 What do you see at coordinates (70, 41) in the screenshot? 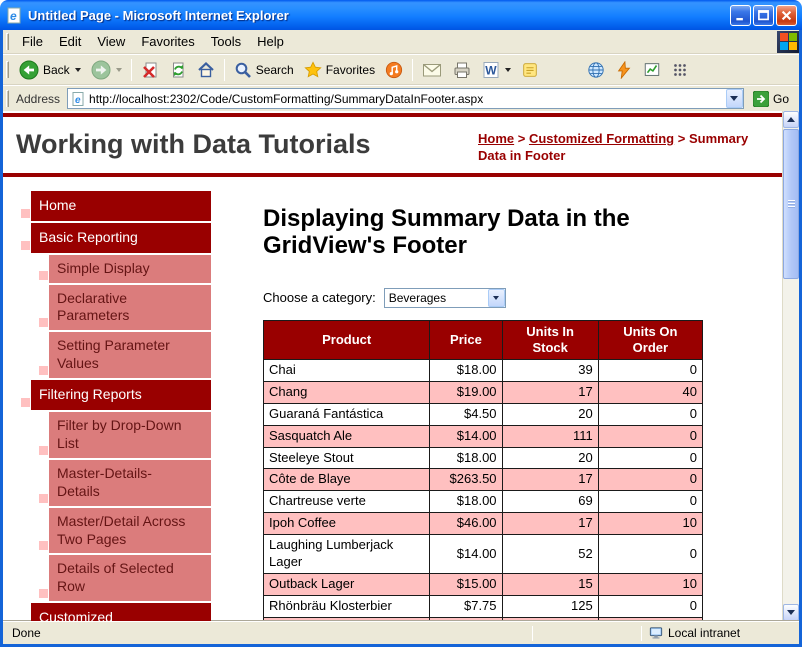
I see `menu-edit: Edit` at bounding box center [70, 41].